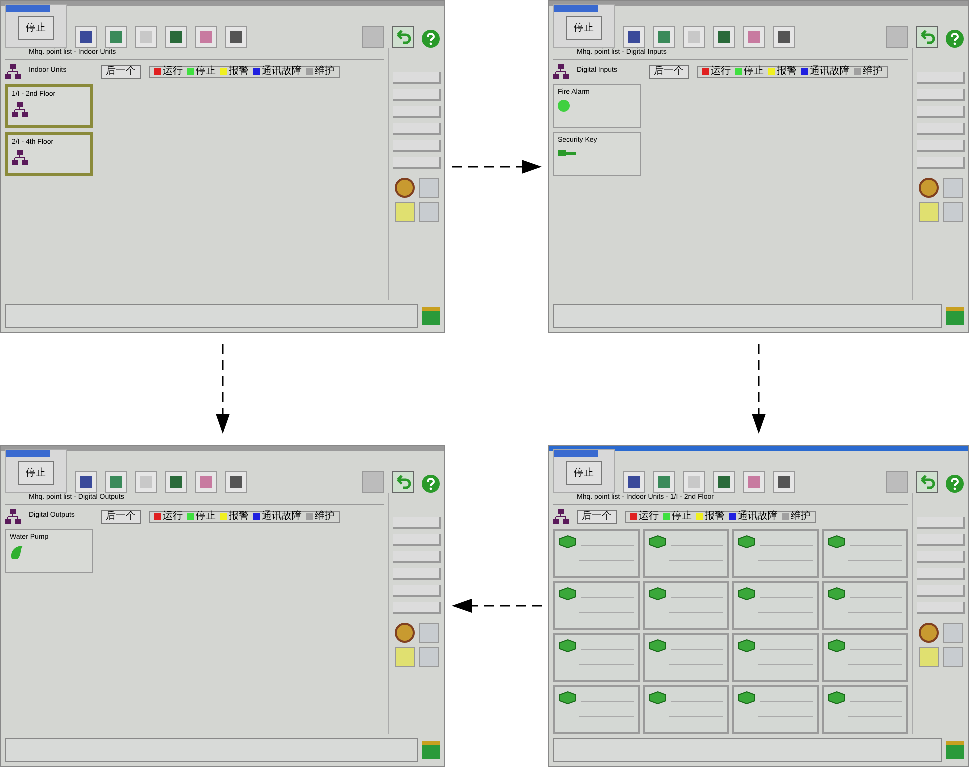 The height and width of the screenshot is (767, 969). I want to click on key-icon, so click(567, 153).